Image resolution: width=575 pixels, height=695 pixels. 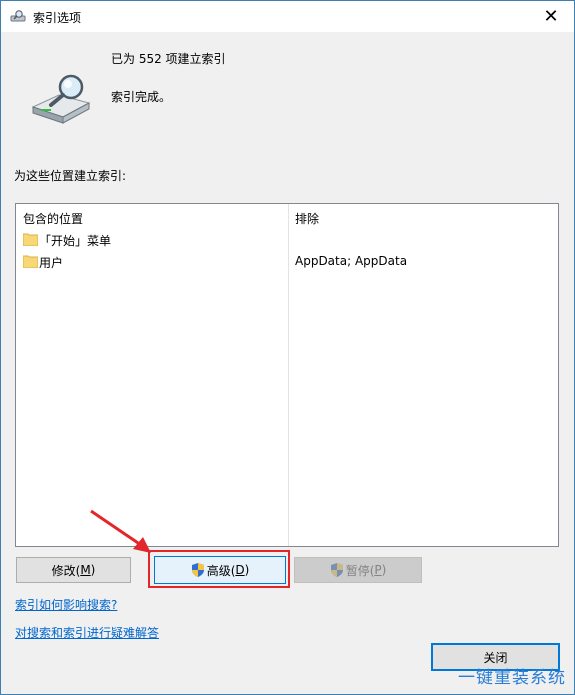 I want to click on pause-label-tail: ), so click(x=384, y=570).